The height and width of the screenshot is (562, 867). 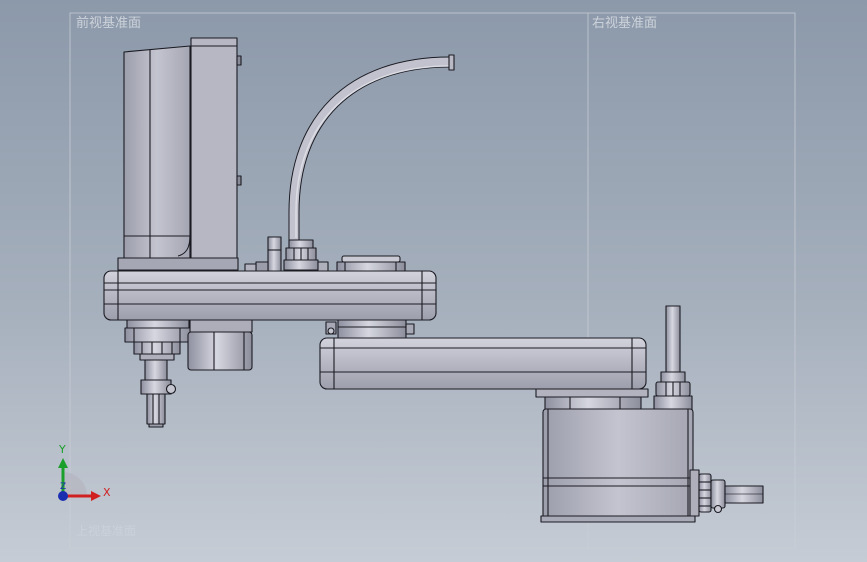 I want to click on right-plane-label: 右视基准面, so click(x=625, y=23).